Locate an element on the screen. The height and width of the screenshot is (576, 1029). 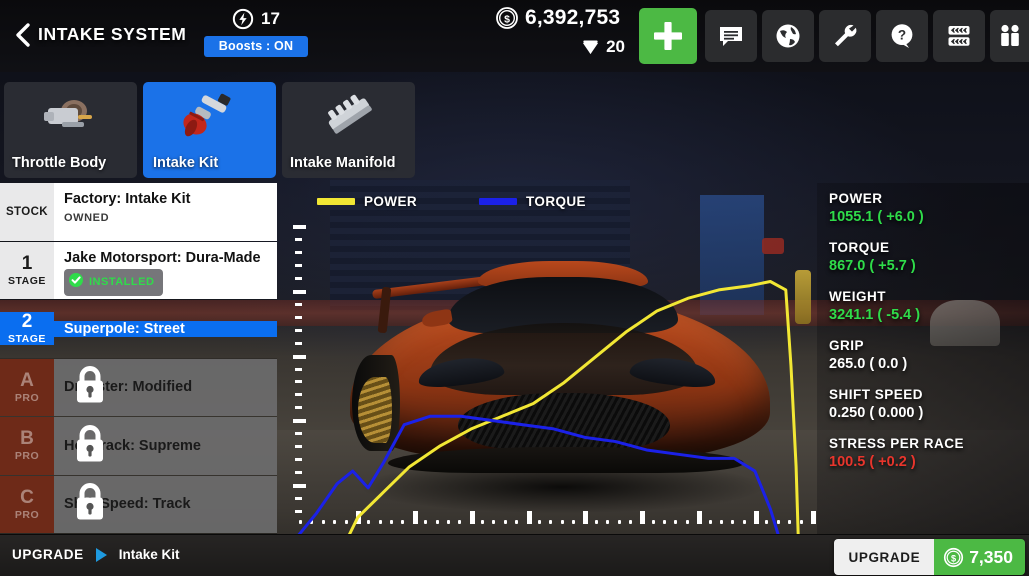
garage-button is located at coordinates (845, 36).